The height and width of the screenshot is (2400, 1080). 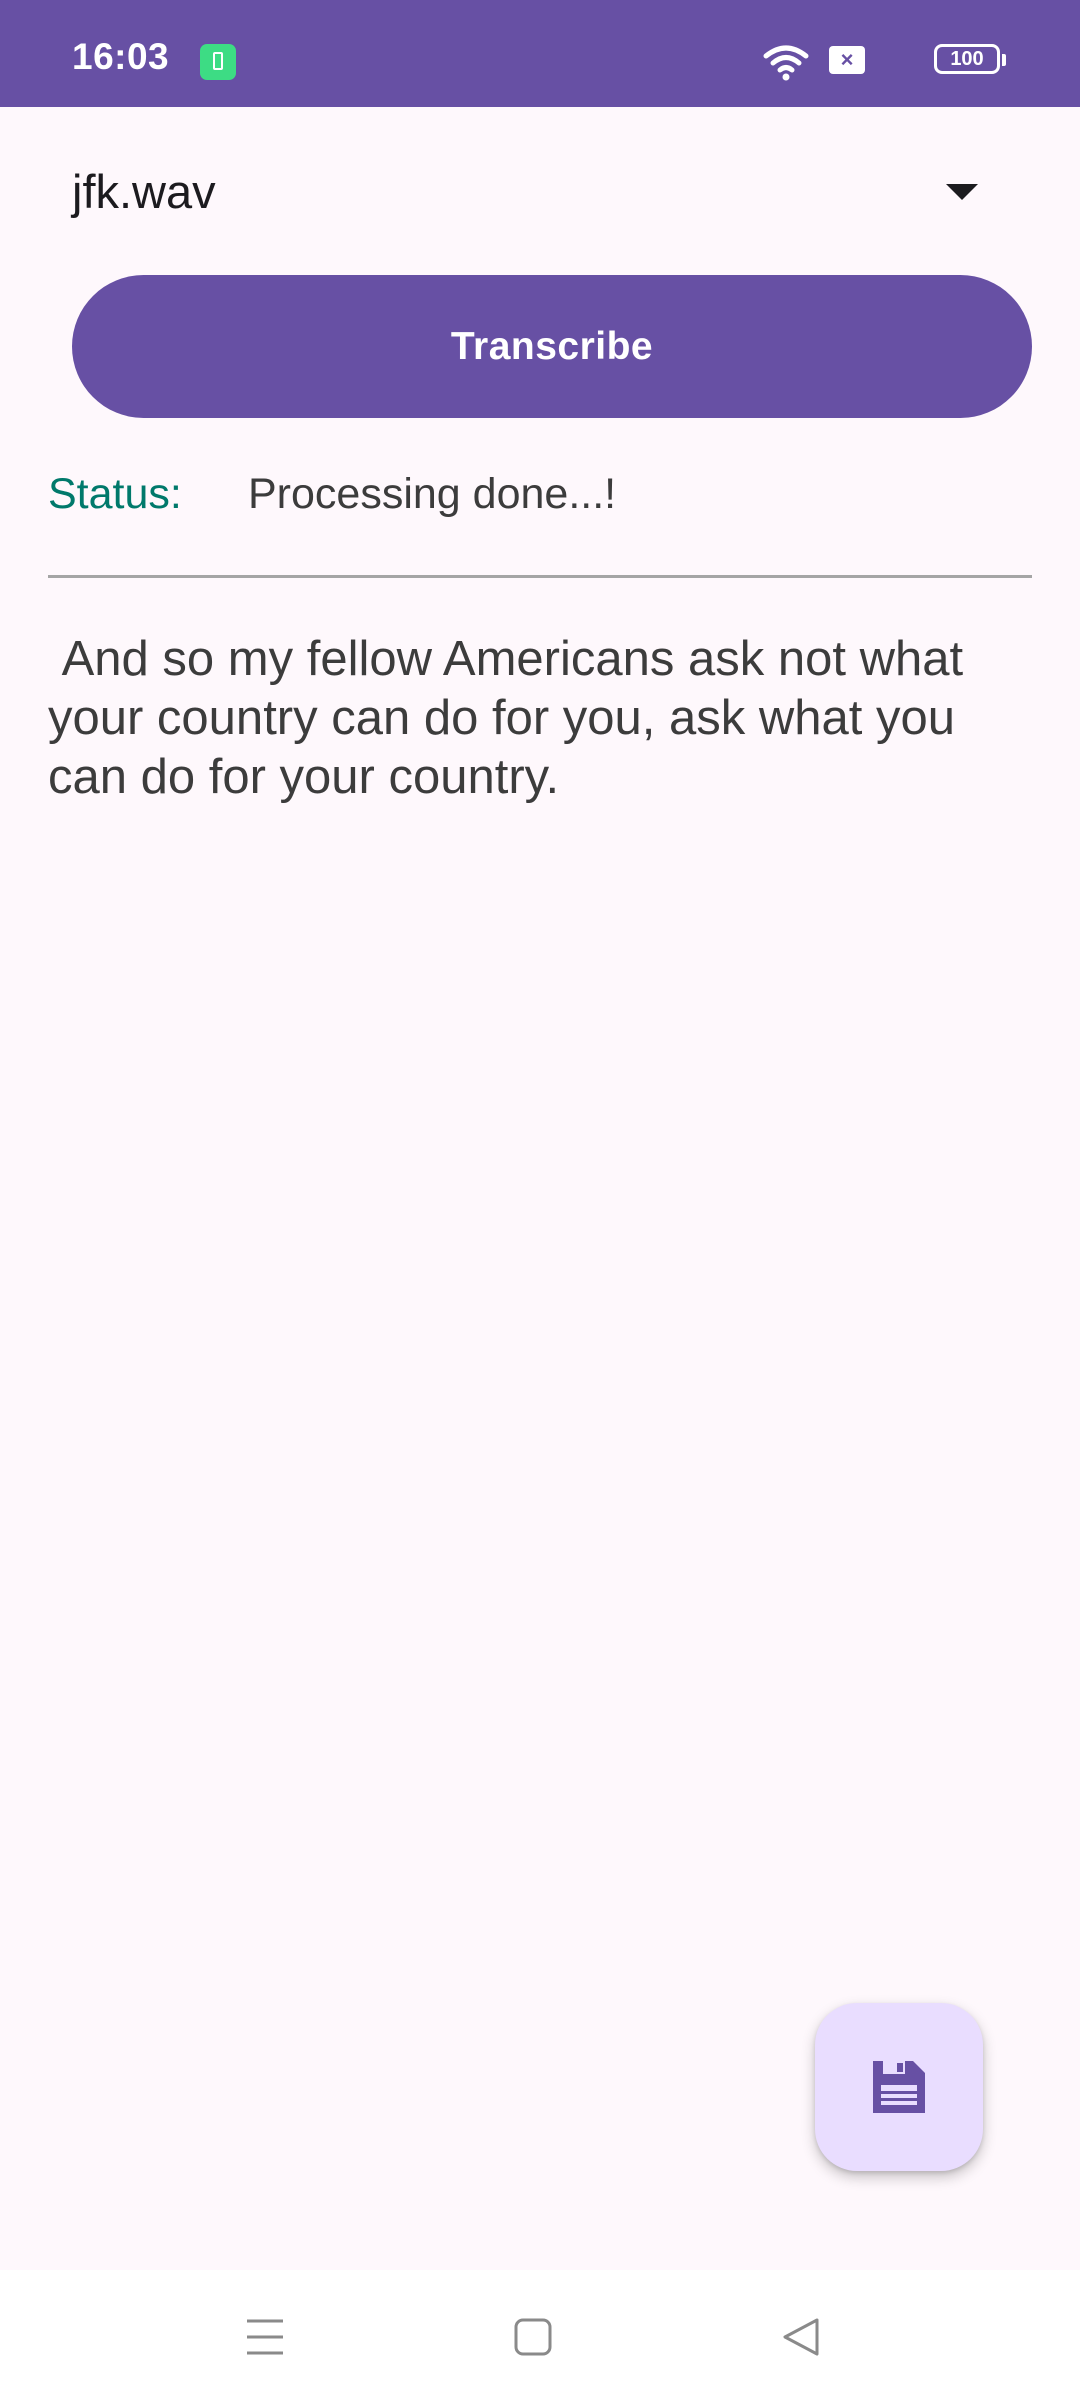 What do you see at coordinates (265, 2337) in the screenshot?
I see `menu-icon` at bounding box center [265, 2337].